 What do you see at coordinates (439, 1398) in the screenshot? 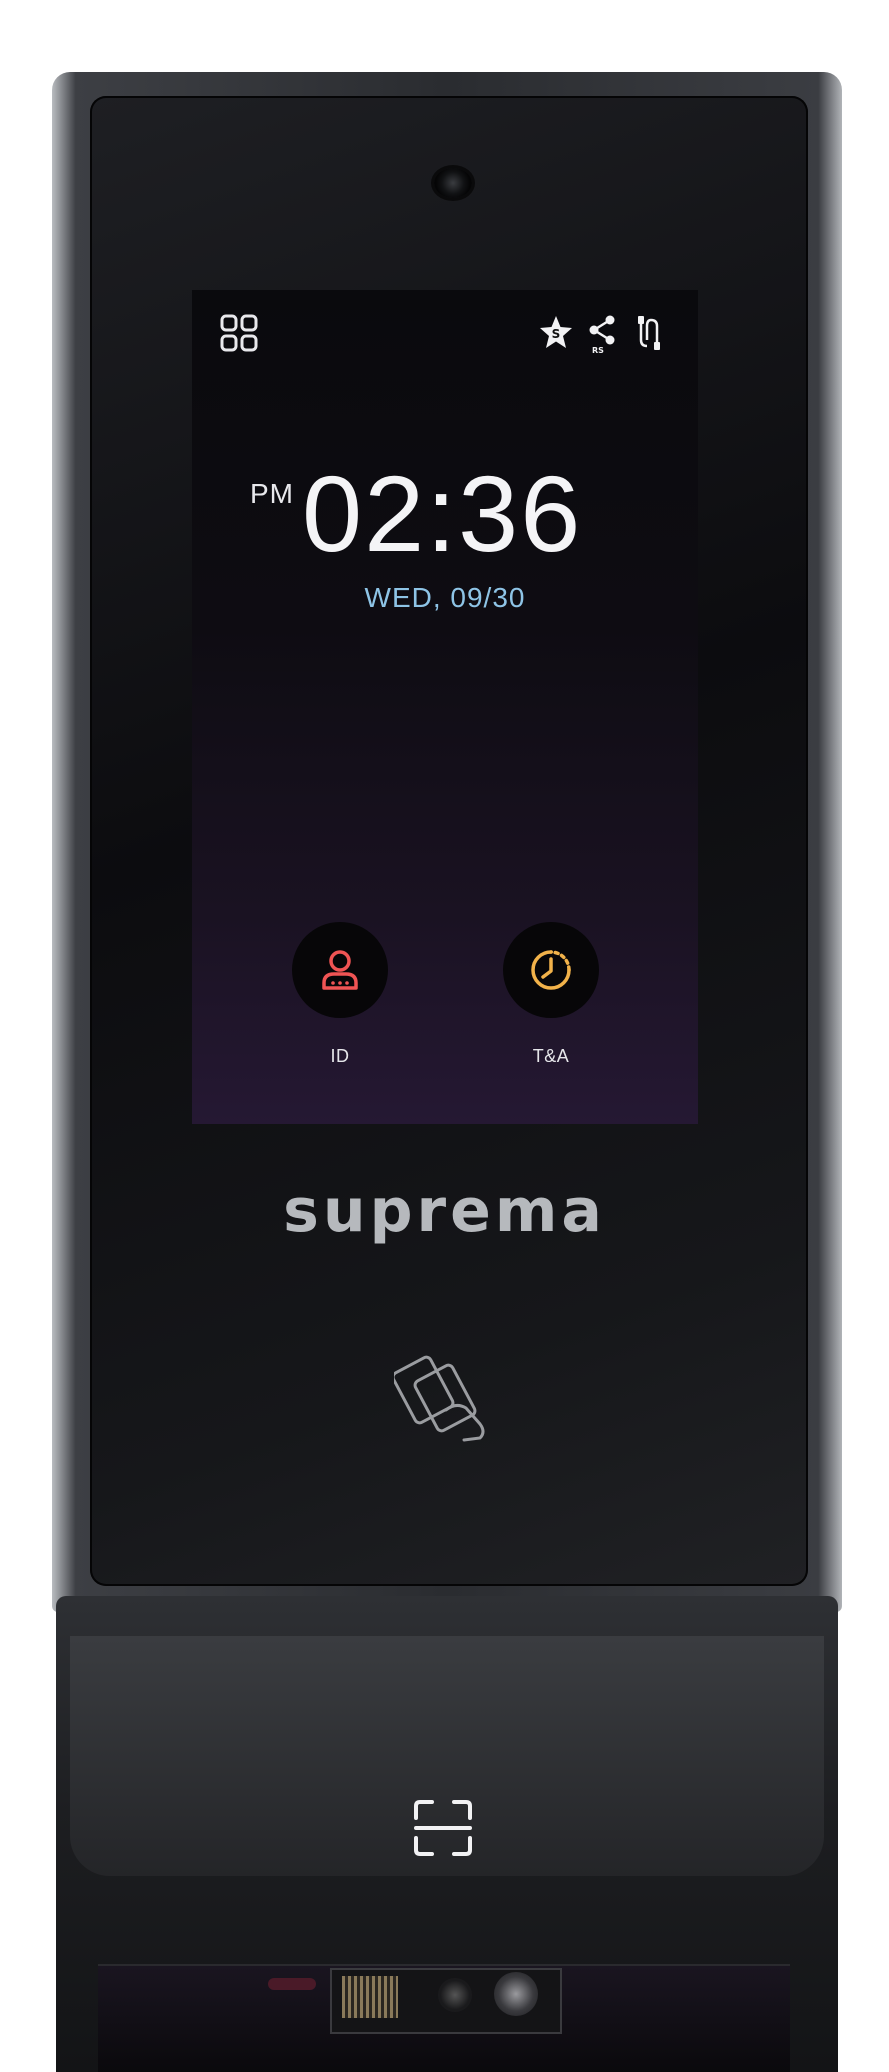
I see `nfc-card-tap-icon` at bounding box center [439, 1398].